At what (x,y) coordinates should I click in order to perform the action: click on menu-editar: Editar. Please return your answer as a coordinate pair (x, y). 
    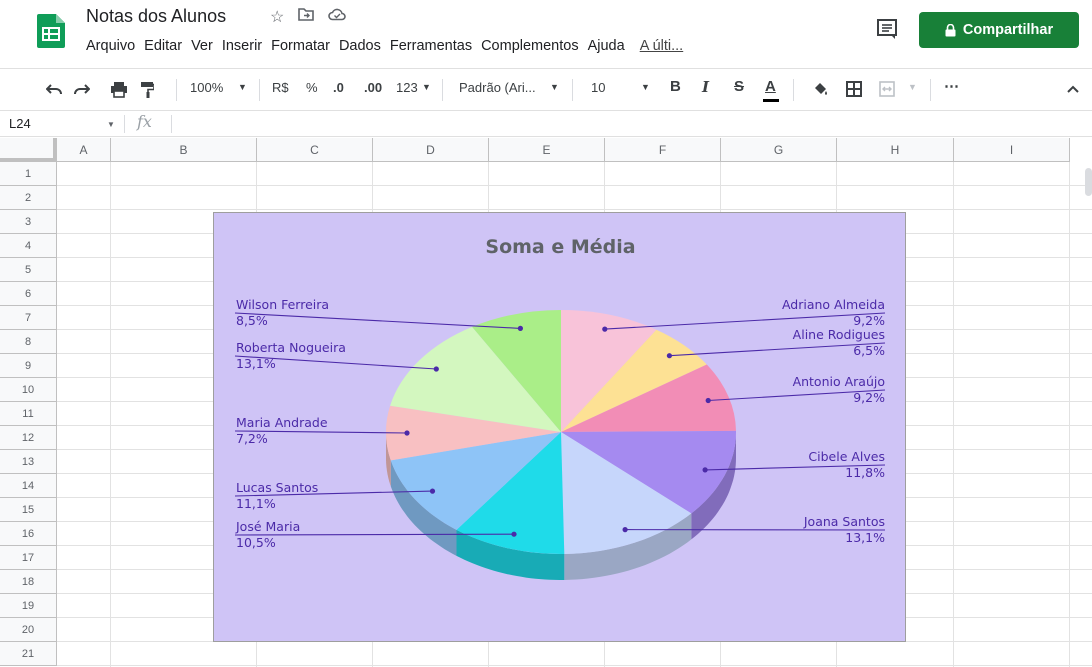
    Looking at the image, I should click on (163, 46).